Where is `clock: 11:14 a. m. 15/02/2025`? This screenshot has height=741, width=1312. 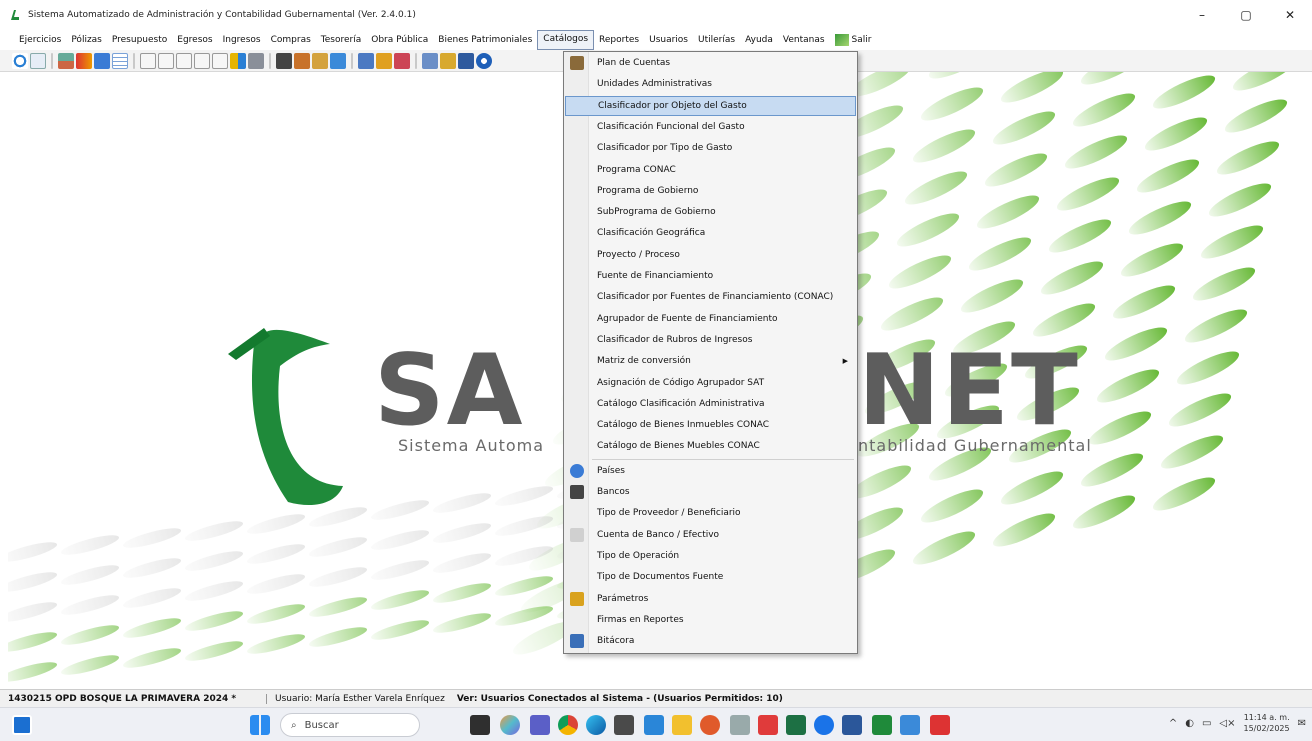
clock: 11:14 a. m. 15/02/2025 is located at coordinates (1267, 723).